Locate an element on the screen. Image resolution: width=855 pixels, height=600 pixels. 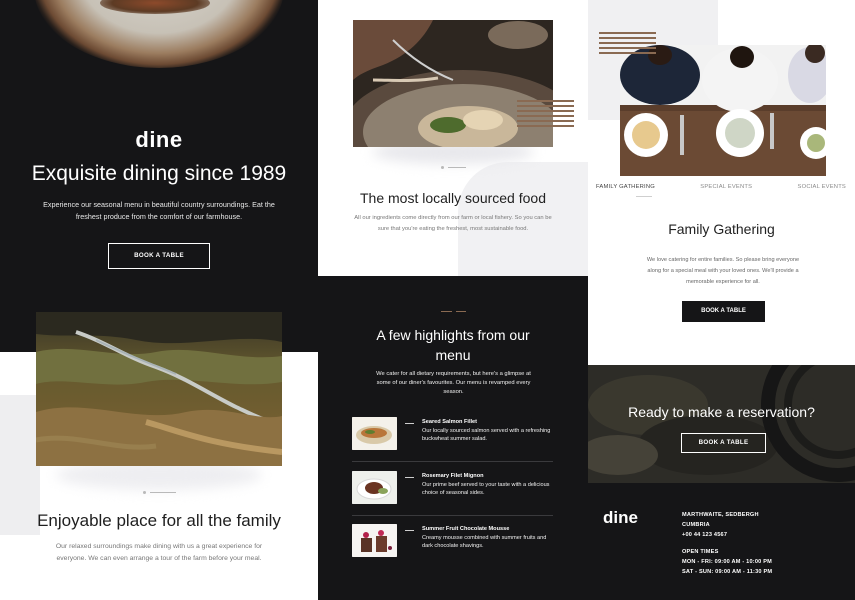
hero-title: Exquisite dining since 1989 is located at coordinates (159, 173).